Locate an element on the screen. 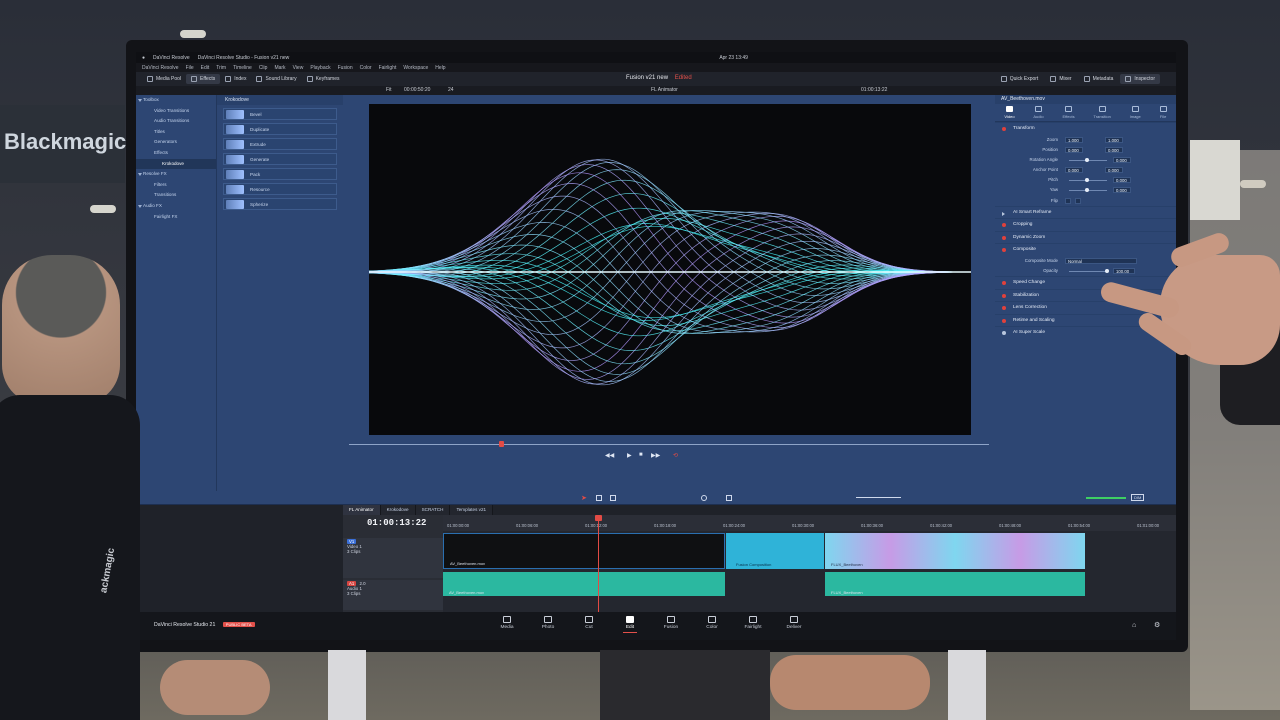 The width and height of the screenshot is (1280, 720). menu-clip: Clip is located at coordinates (263, 68).